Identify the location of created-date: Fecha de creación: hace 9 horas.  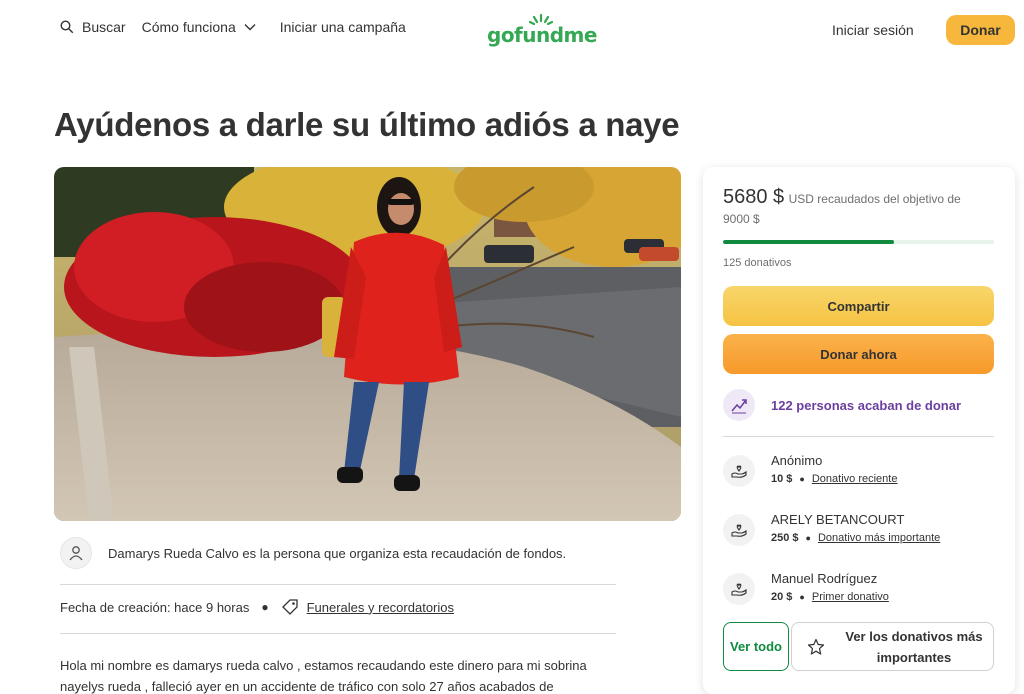
(155, 607).